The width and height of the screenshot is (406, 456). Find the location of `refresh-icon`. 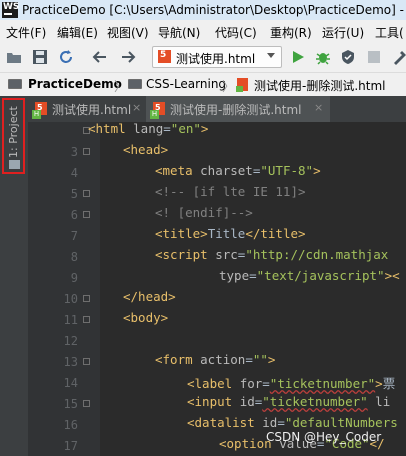

refresh-icon is located at coordinates (66, 57).